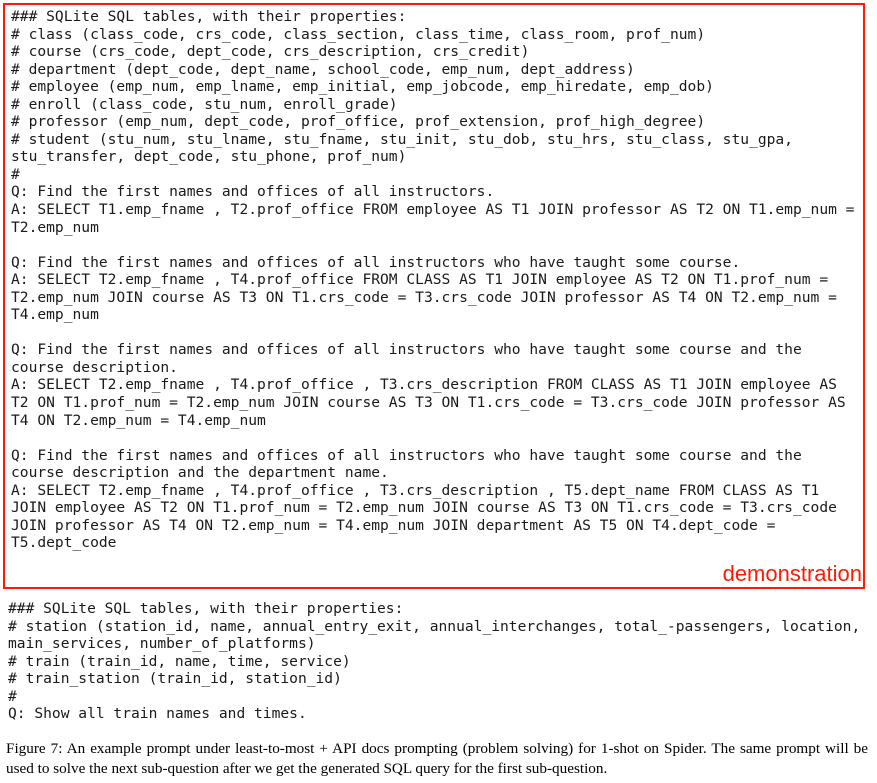 Image resolution: width=877 pixels, height=783 pixels. Describe the element at coordinates (792, 573) in the screenshot. I see `demonstration-label: demonstration` at that location.